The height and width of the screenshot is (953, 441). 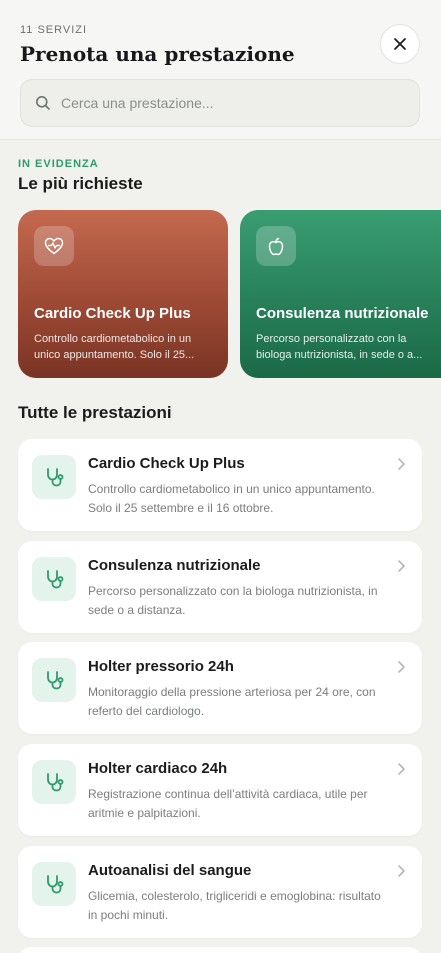 What do you see at coordinates (161, 666) in the screenshot?
I see `service-title: Holter pressorio 24h` at bounding box center [161, 666].